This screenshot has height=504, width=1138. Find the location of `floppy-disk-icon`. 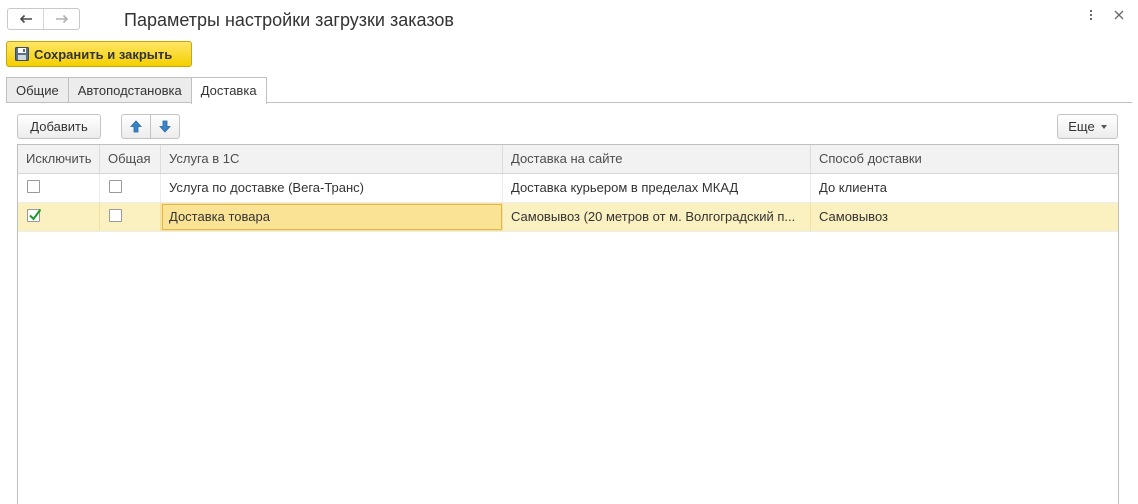

floppy-disk-icon is located at coordinates (22, 54).